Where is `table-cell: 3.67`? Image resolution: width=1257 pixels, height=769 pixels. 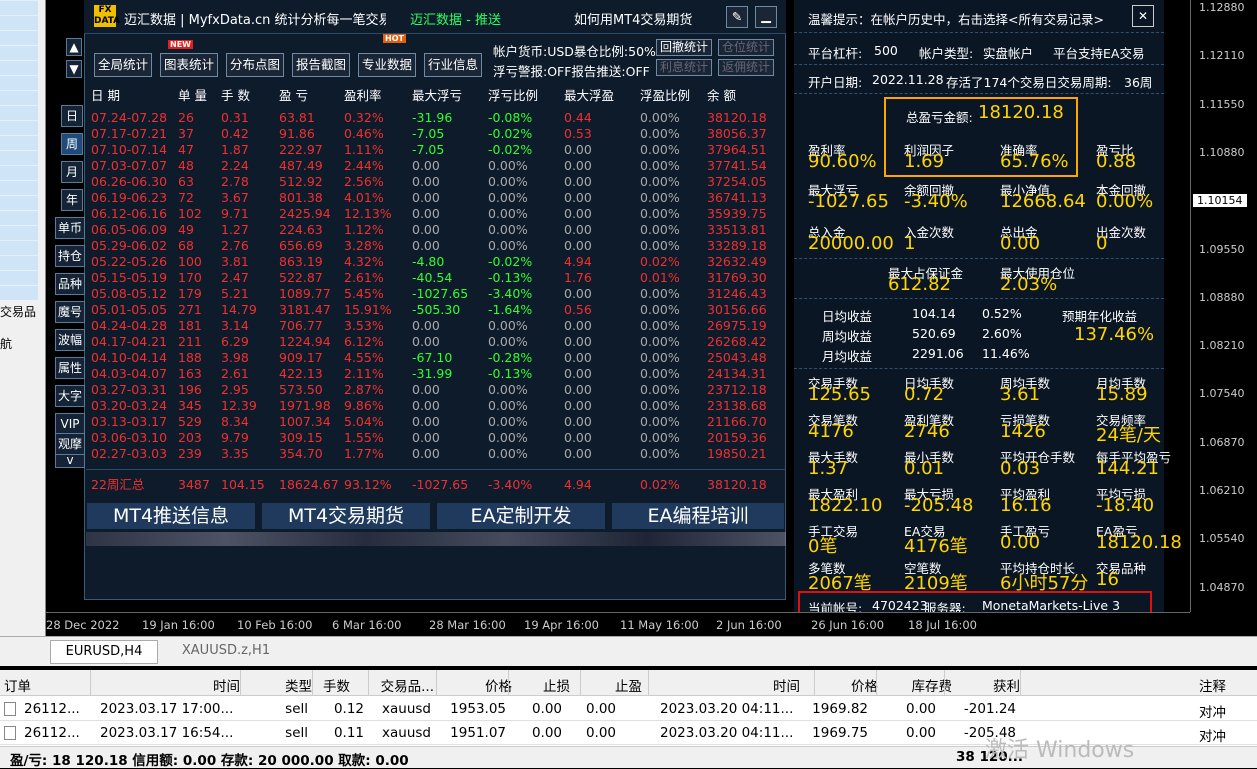
table-cell: 3.67 is located at coordinates (235, 197).